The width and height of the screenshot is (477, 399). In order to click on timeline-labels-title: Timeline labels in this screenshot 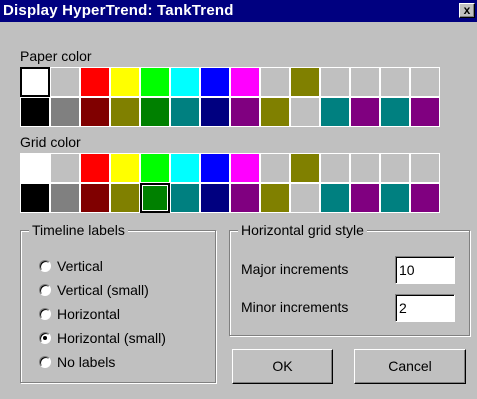, I will do `click(78, 230)`.